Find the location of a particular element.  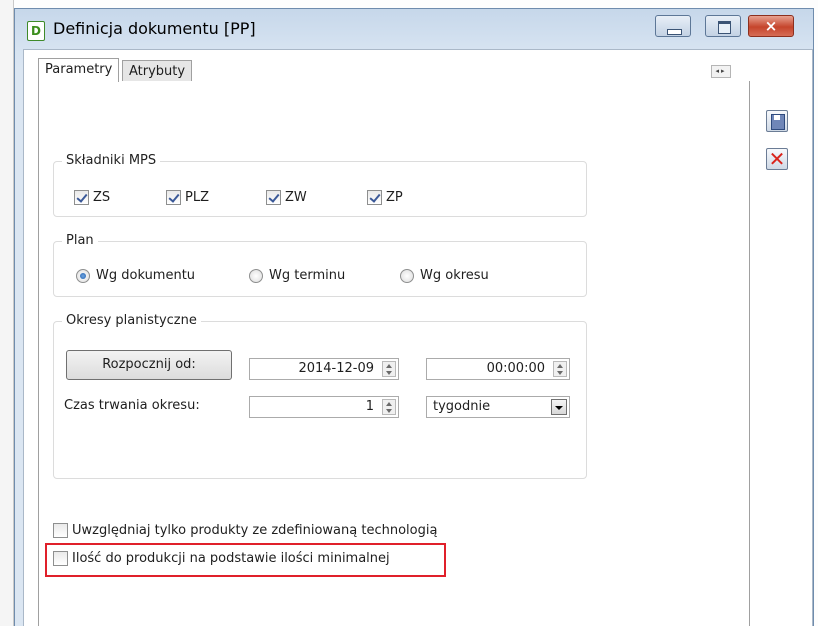

checkbox-zs: ZS is located at coordinates (92, 197).